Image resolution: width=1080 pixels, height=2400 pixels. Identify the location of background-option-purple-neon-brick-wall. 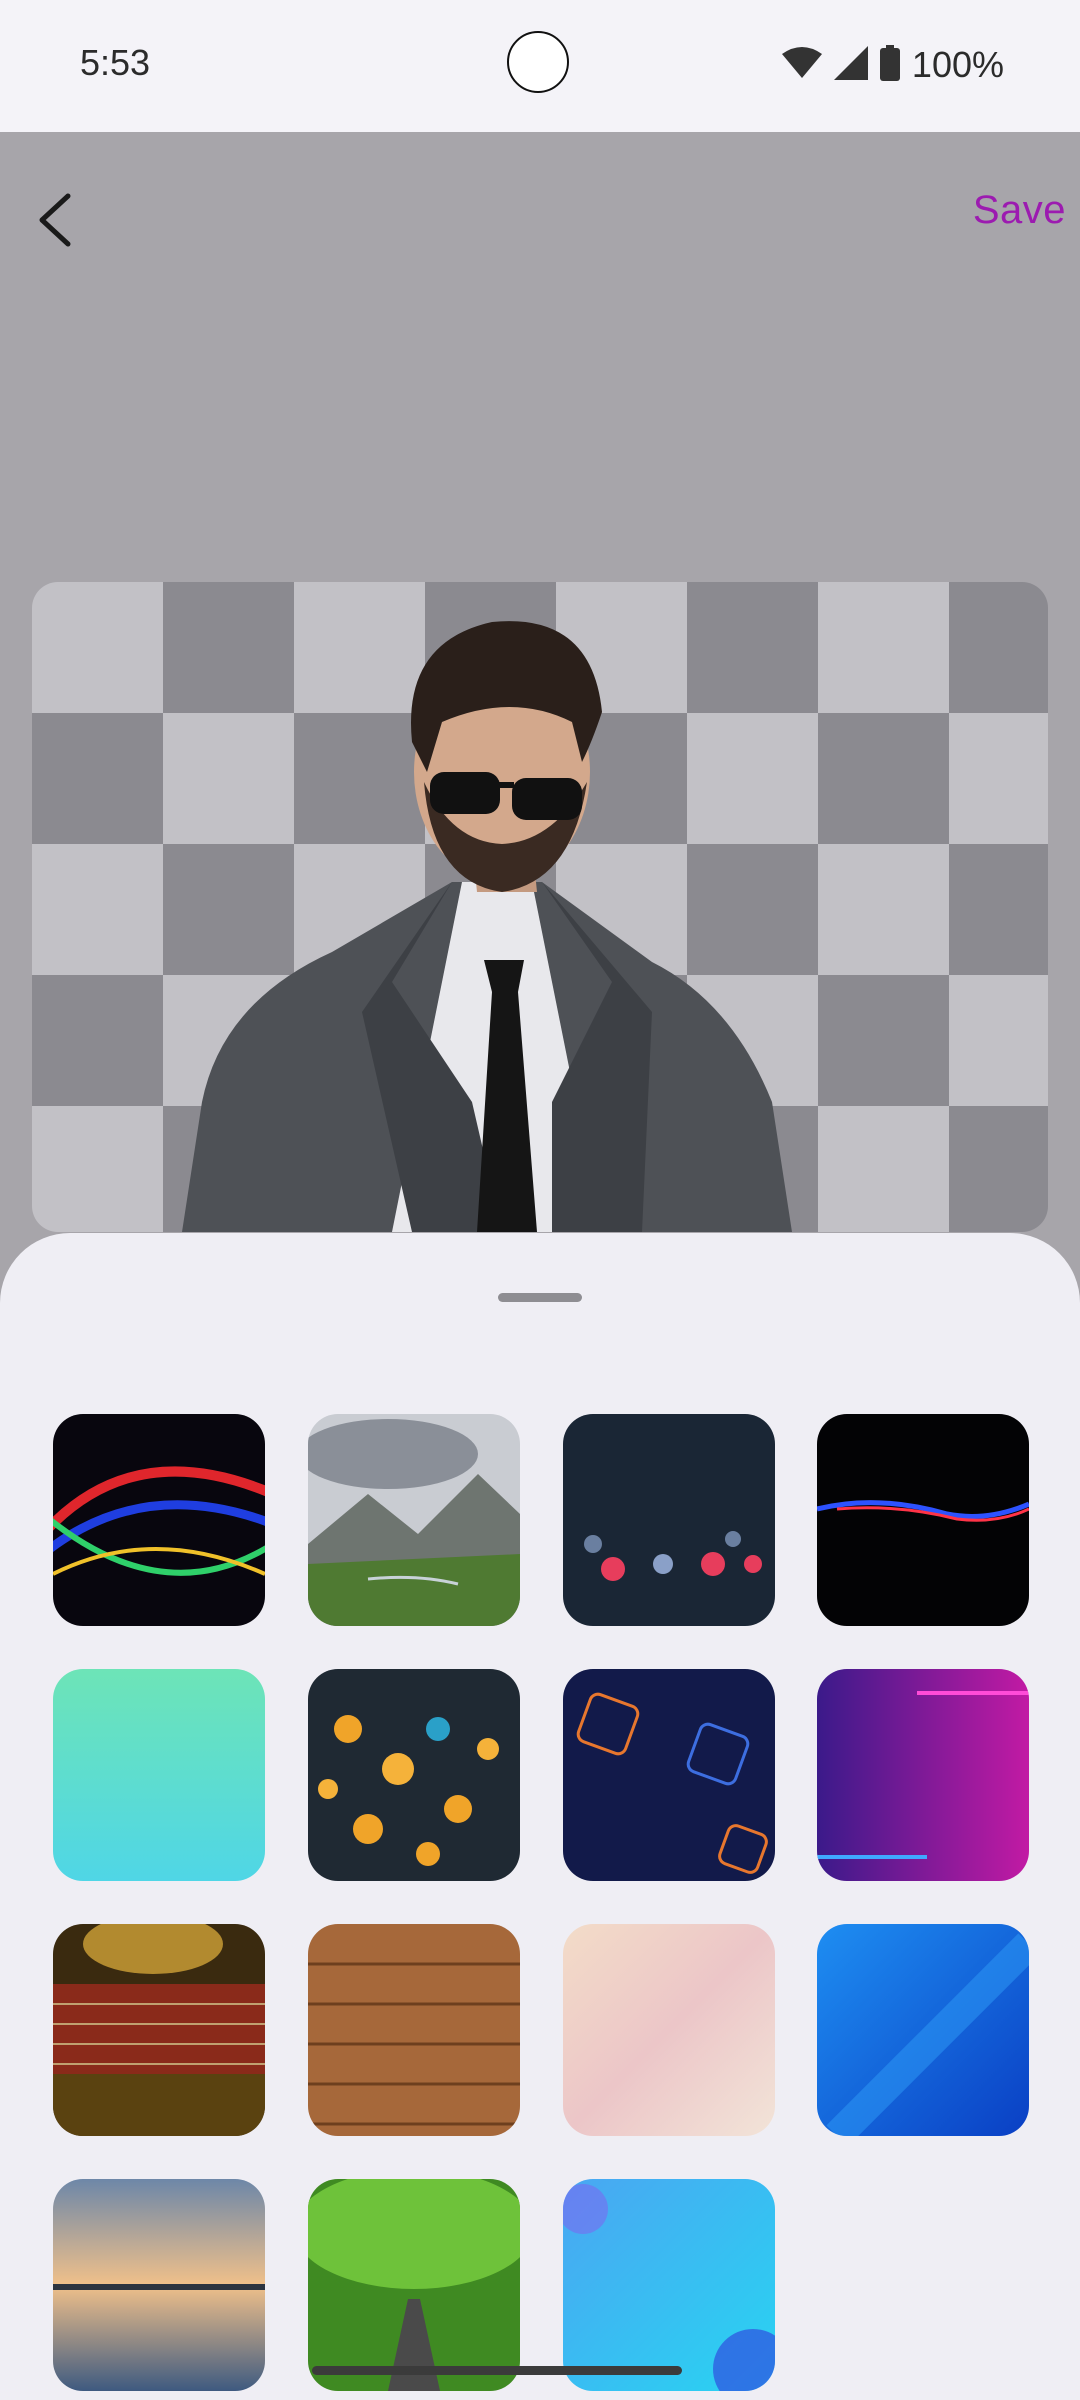
(923, 1775).